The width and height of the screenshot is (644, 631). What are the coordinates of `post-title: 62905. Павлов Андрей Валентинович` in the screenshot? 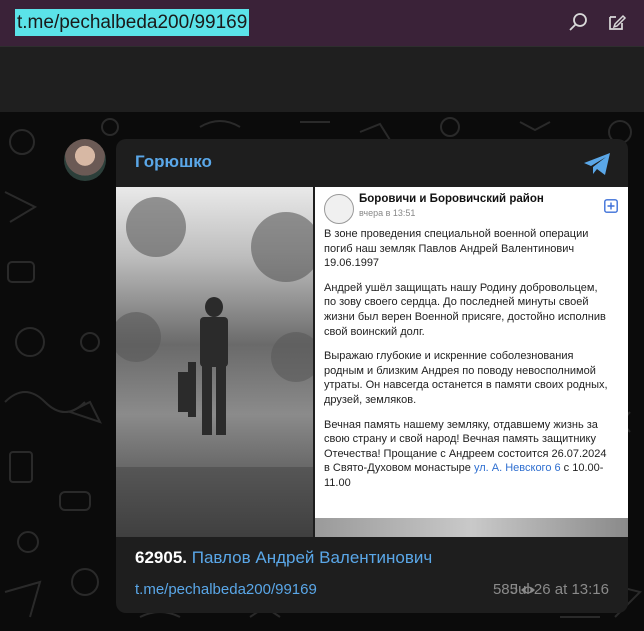 It's located at (283, 558).